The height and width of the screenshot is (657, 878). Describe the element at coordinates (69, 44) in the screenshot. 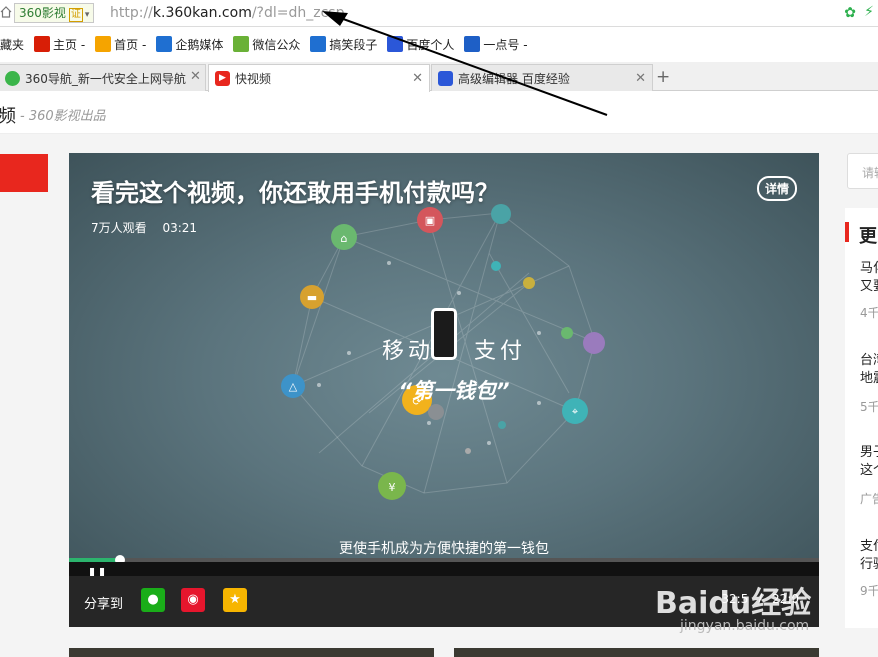

I see `bookmark-label: 主页 -` at that location.